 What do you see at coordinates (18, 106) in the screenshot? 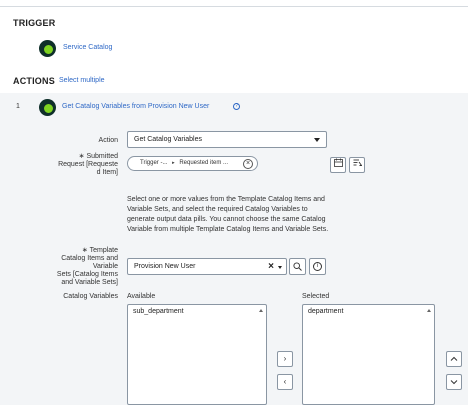
I see `action-index: 1` at bounding box center [18, 106].